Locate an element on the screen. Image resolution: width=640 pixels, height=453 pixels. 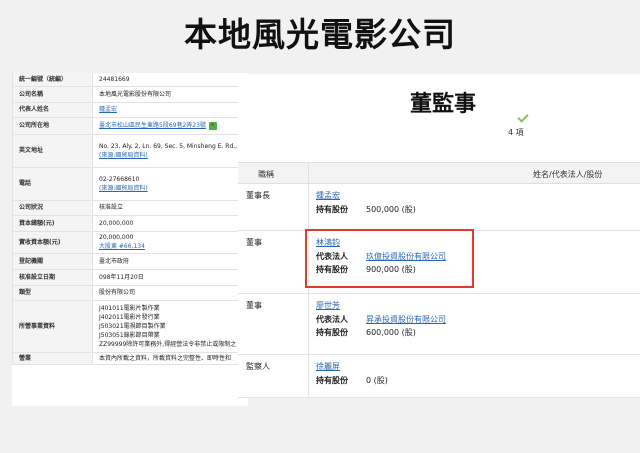
registry-row: 類型 股份有限公司 is located at coordinates (130, 293).